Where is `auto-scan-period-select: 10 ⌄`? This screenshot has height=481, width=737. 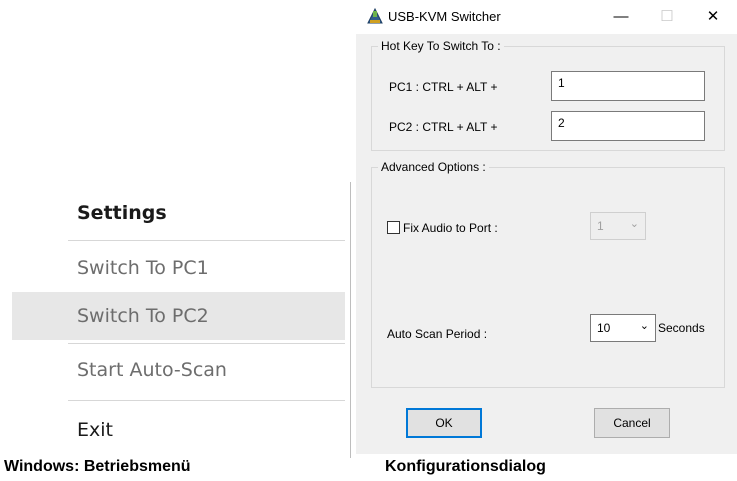
auto-scan-period-select: 10 ⌄ is located at coordinates (623, 328).